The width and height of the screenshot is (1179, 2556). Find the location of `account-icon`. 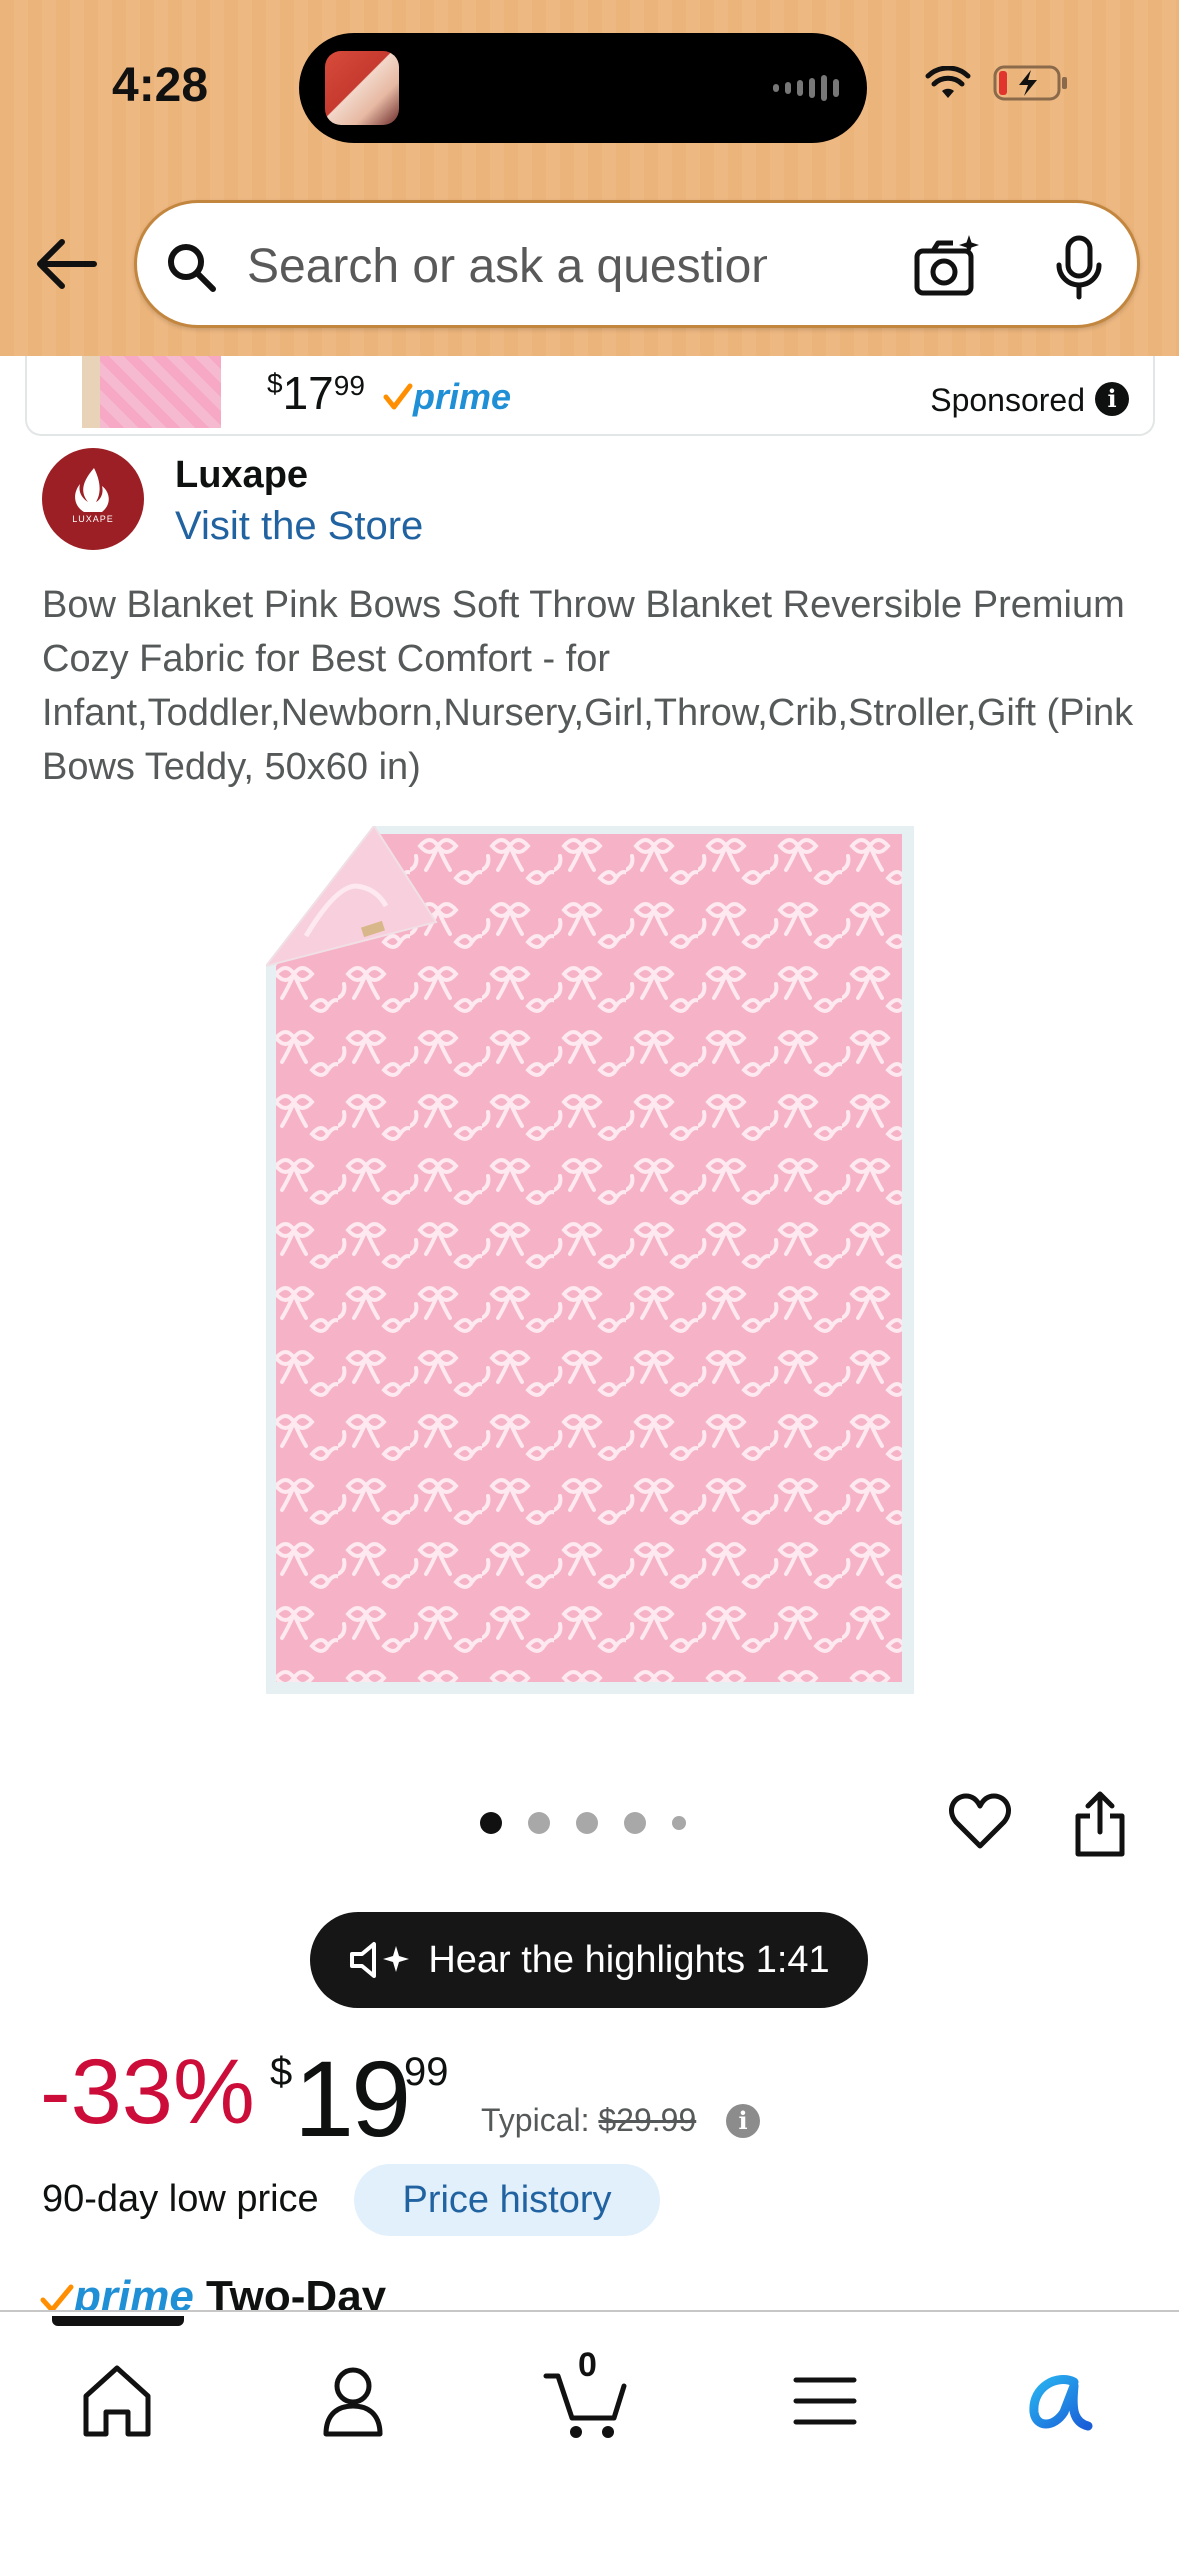

account-icon is located at coordinates (353, 2401).